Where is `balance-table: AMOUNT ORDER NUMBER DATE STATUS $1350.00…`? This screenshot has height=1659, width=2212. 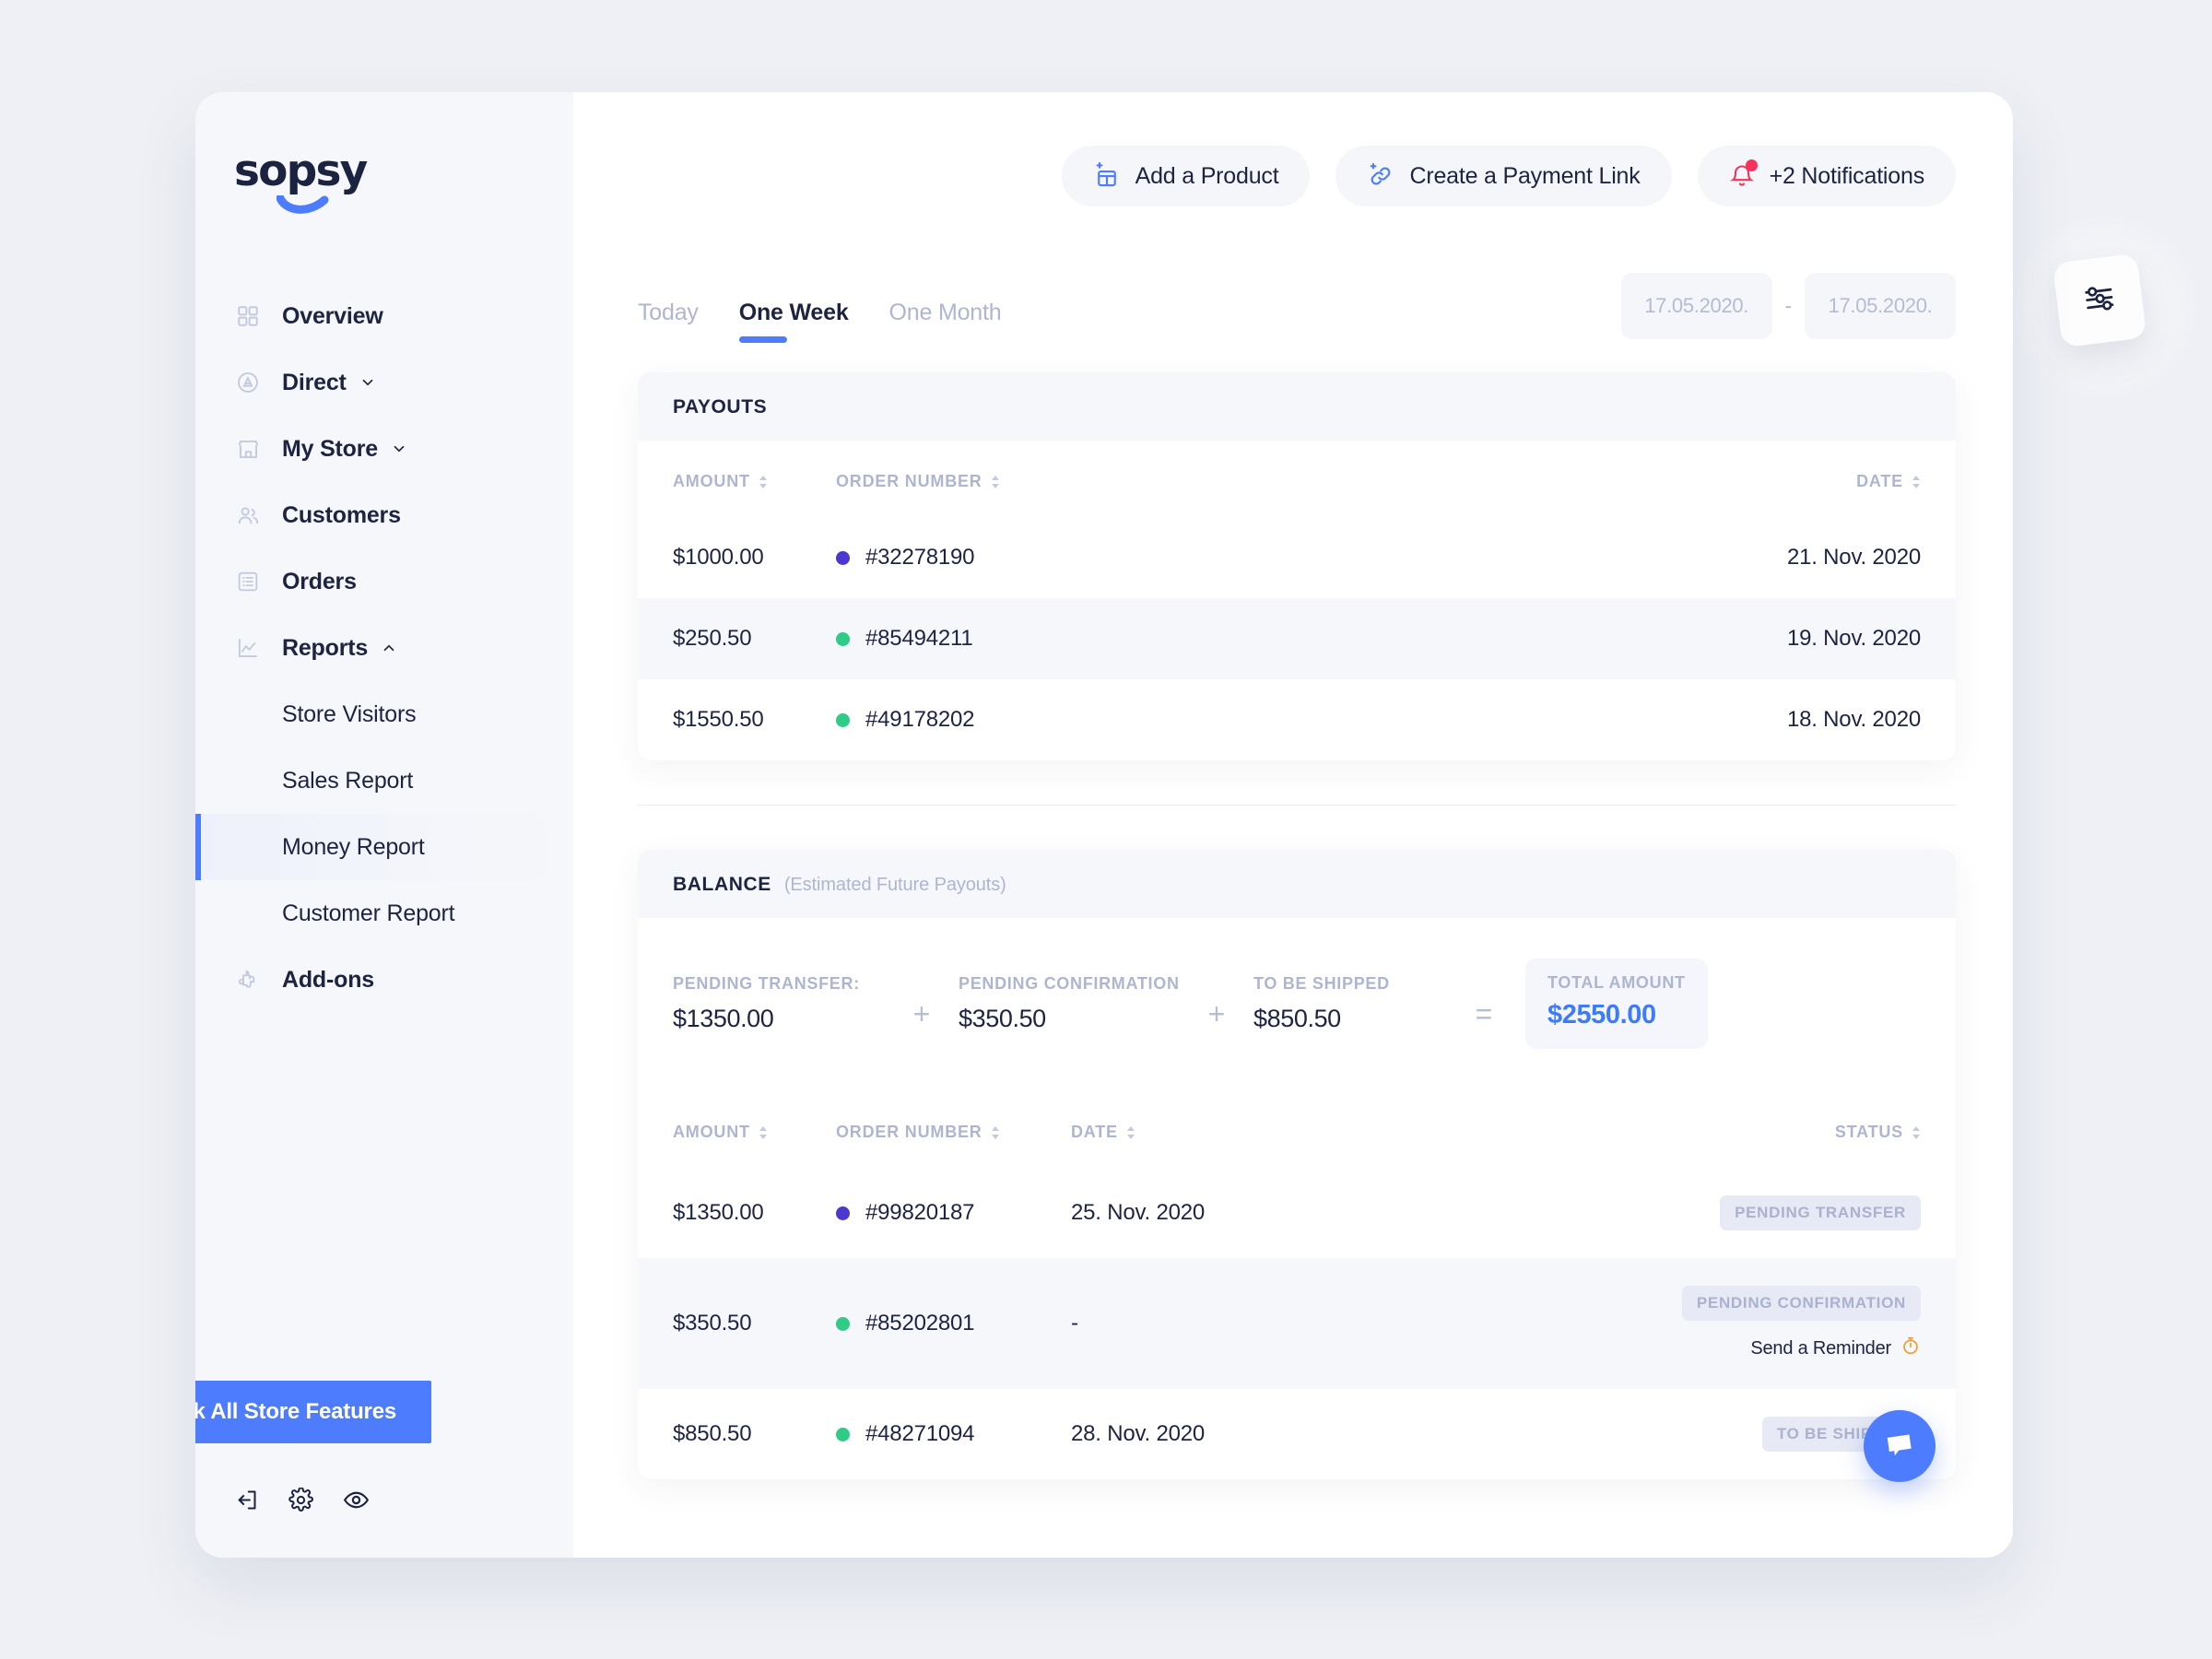
balance-table: AMOUNT ORDER NUMBER DATE STATUS $1350.00… is located at coordinates (1297, 1285).